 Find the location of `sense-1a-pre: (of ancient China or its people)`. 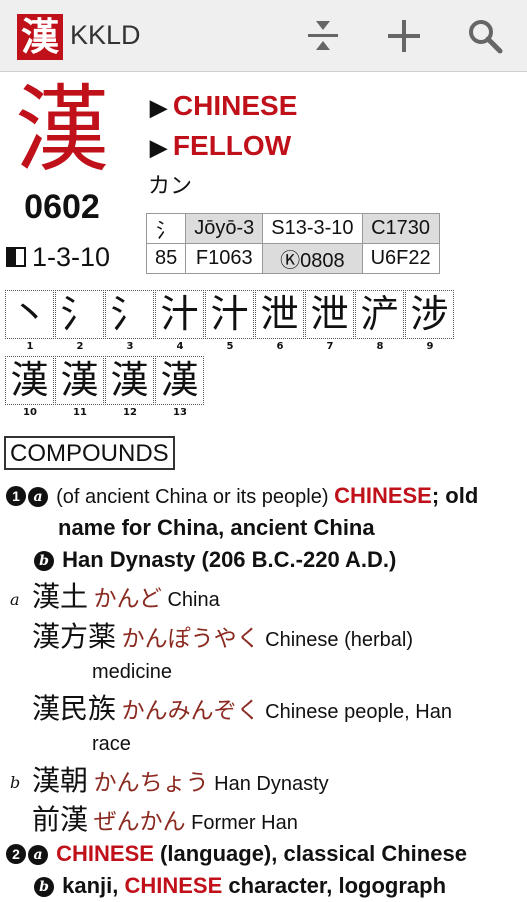

sense-1a-pre: (of ancient China or its people) is located at coordinates (195, 497).